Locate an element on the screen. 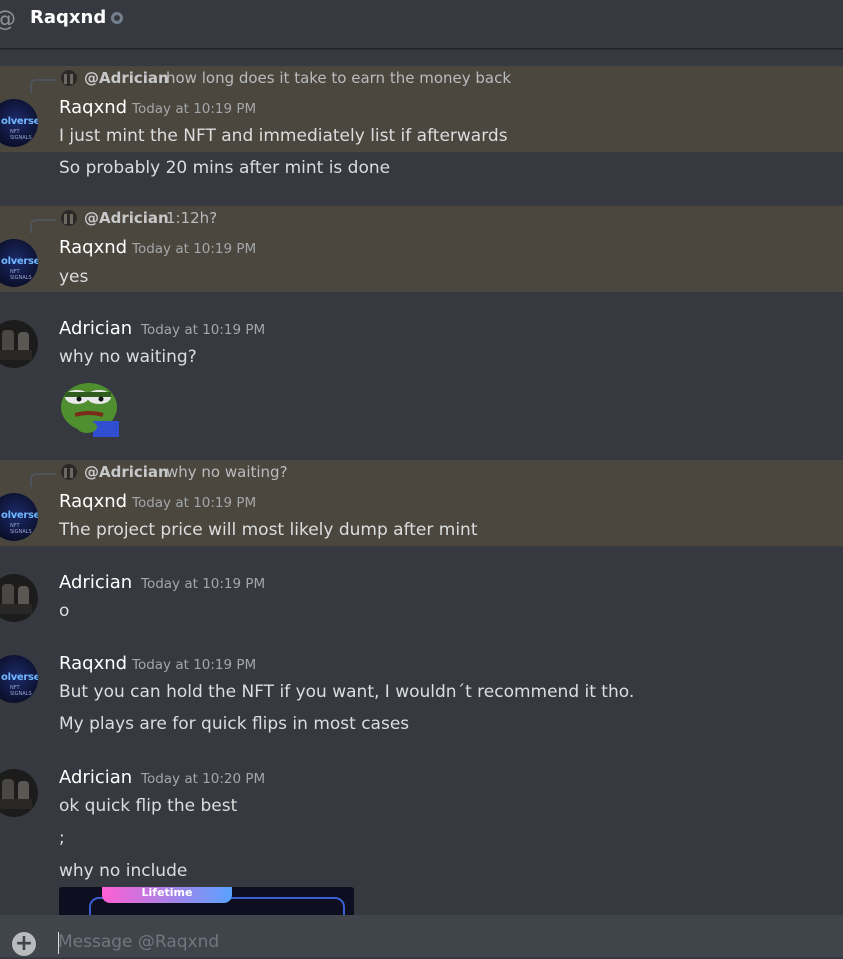  message-text: ; is located at coordinates (62, 838).